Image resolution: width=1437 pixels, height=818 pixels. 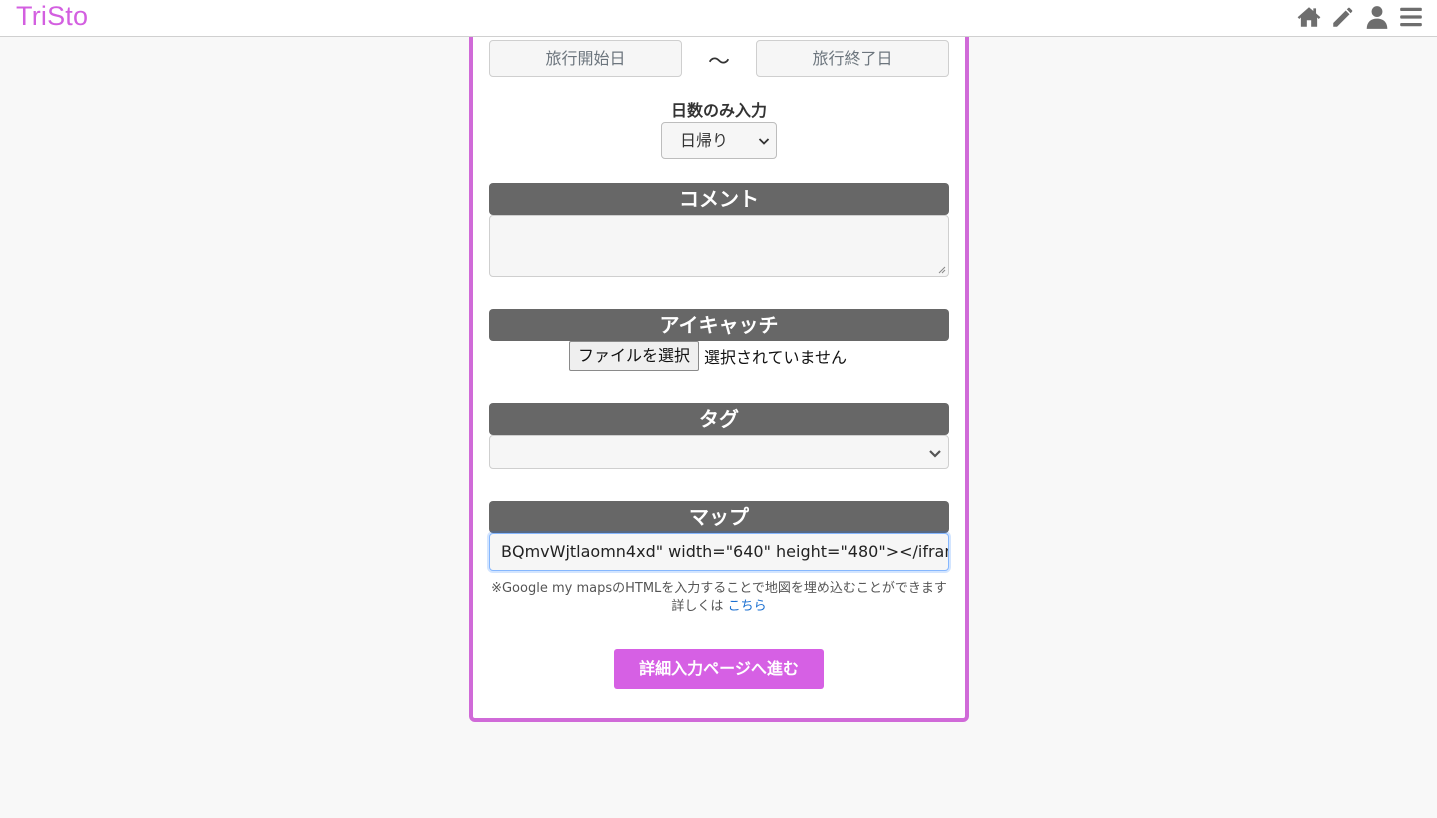 What do you see at coordinates (697, 606) in the screenshot?
I see `map-help-prefix: 詳しくは` at bounding box center [697, 606].